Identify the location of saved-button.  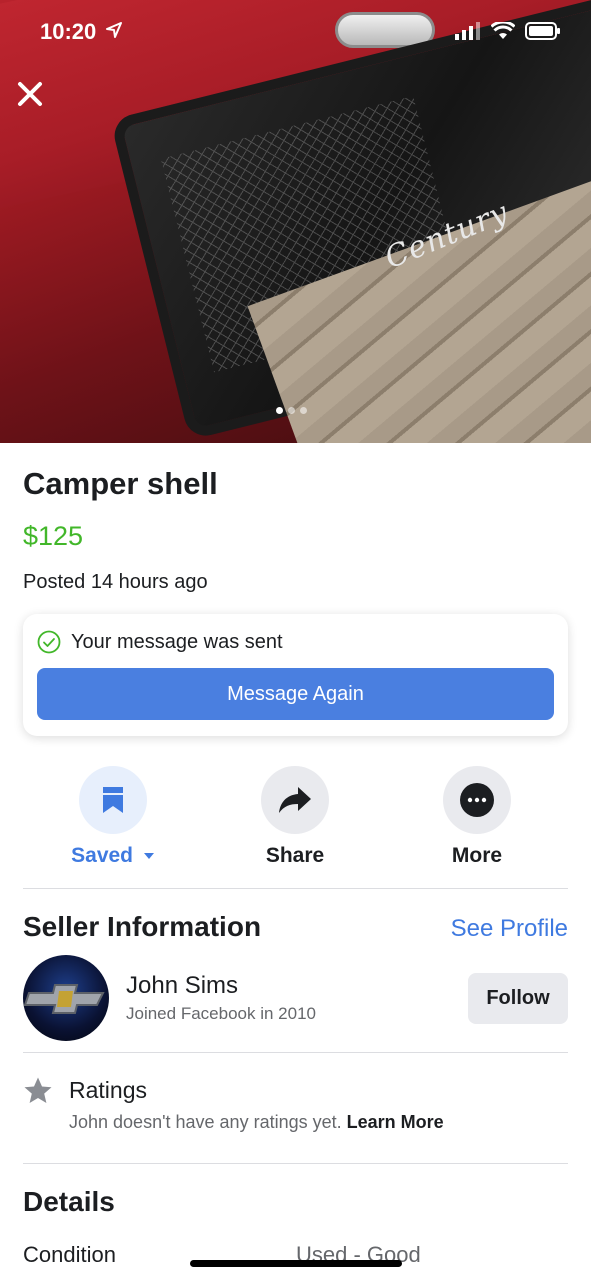
(113, 800).